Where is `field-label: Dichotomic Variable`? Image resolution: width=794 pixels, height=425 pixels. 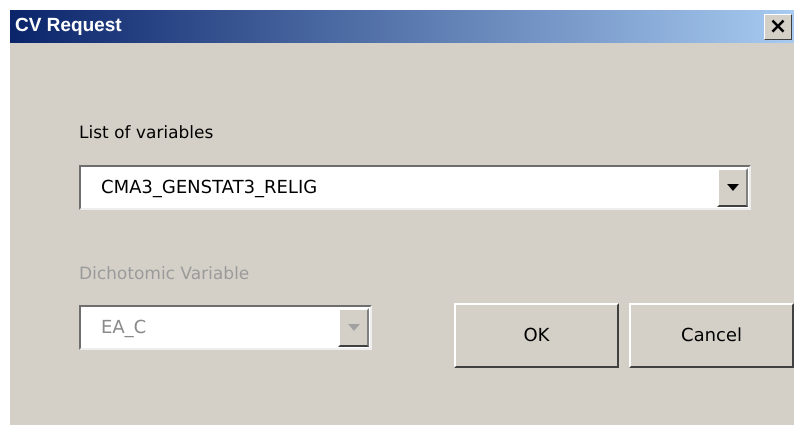 field-label: Dichotomic Variable is located at coordinates (164, 274).